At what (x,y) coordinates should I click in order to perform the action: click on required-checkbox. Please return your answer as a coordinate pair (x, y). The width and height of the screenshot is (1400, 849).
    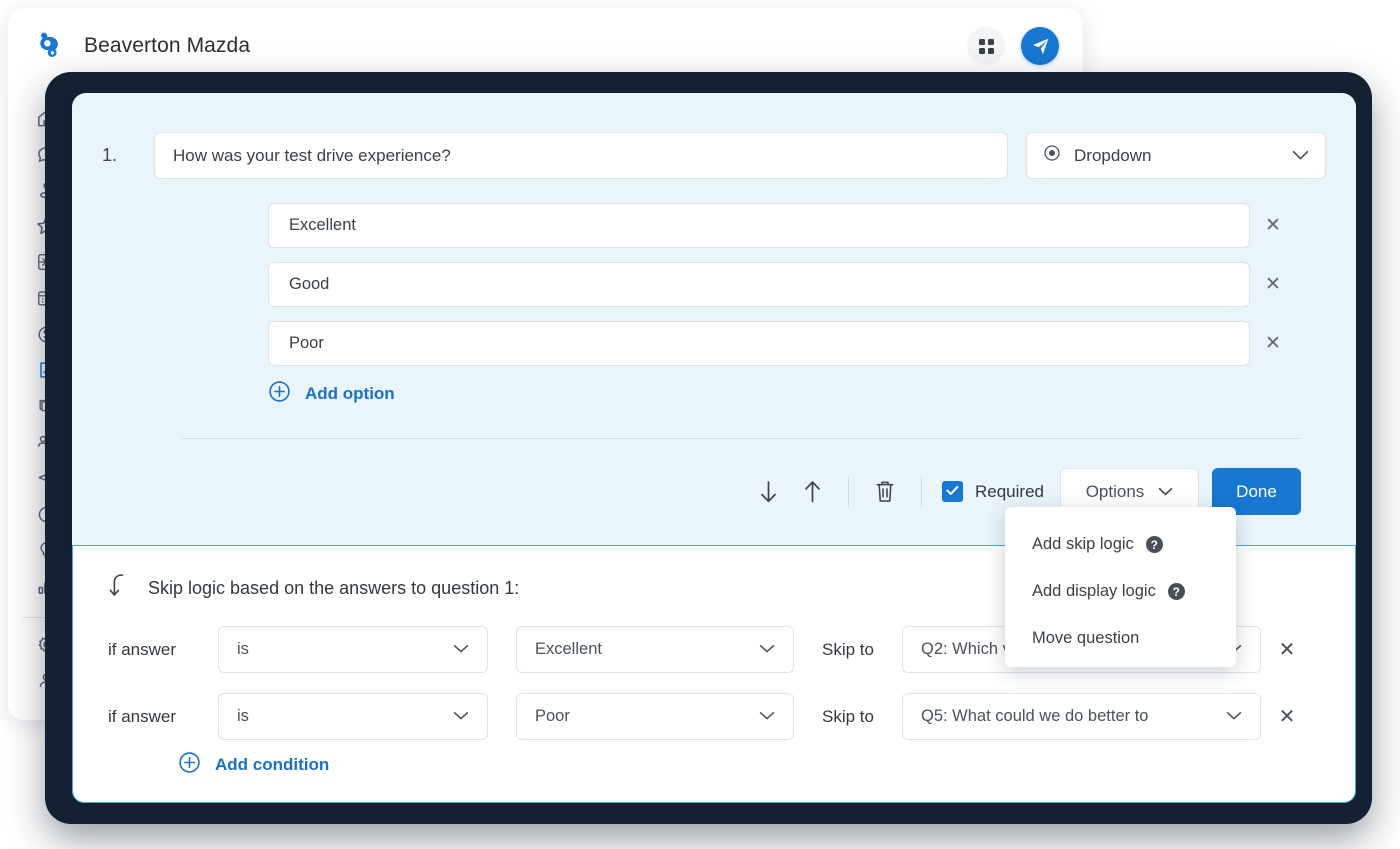
    Looking at the image, I should click on (952, 491).